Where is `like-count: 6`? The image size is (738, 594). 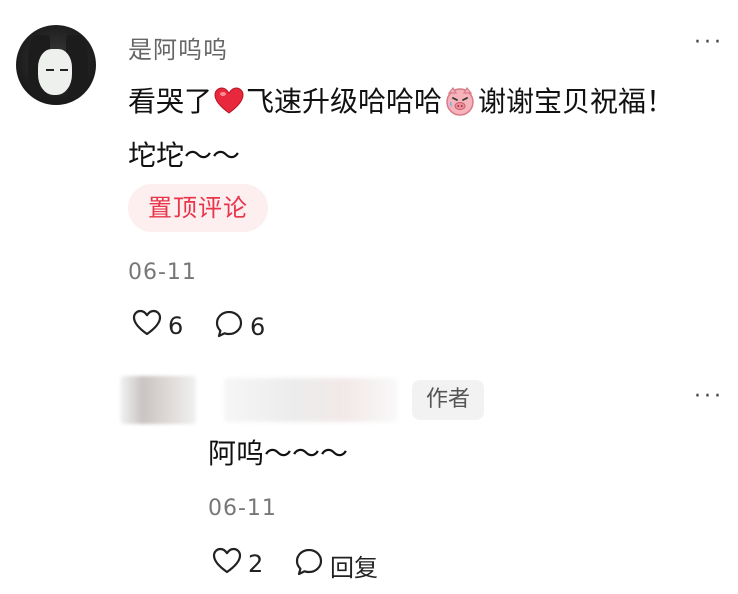 like-count: 6 is located at coordinates (176, 326).